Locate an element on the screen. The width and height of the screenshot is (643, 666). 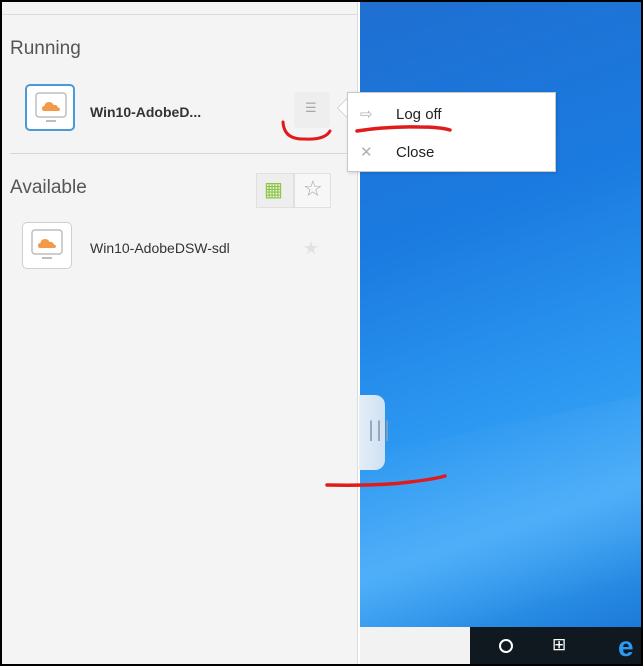
add-favorite-star-icon: ★ is located at coordinates (311, 248).